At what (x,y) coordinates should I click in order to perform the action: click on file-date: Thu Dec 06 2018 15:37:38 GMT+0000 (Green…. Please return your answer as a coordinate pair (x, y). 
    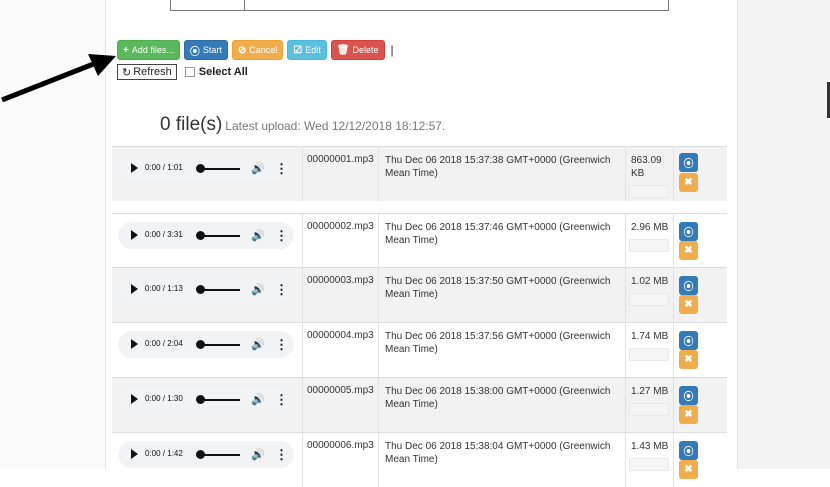
    Looking at the image, I should click on (498, 167).